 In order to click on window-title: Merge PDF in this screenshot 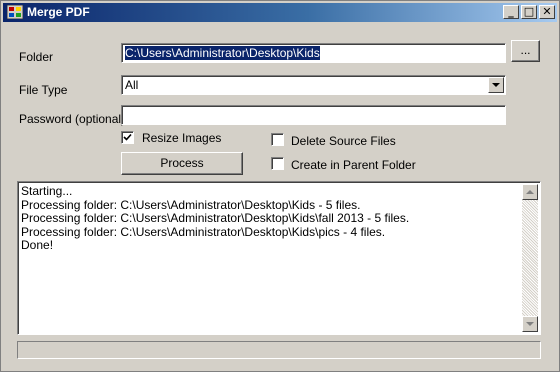, I will do `click(58, 12)`.